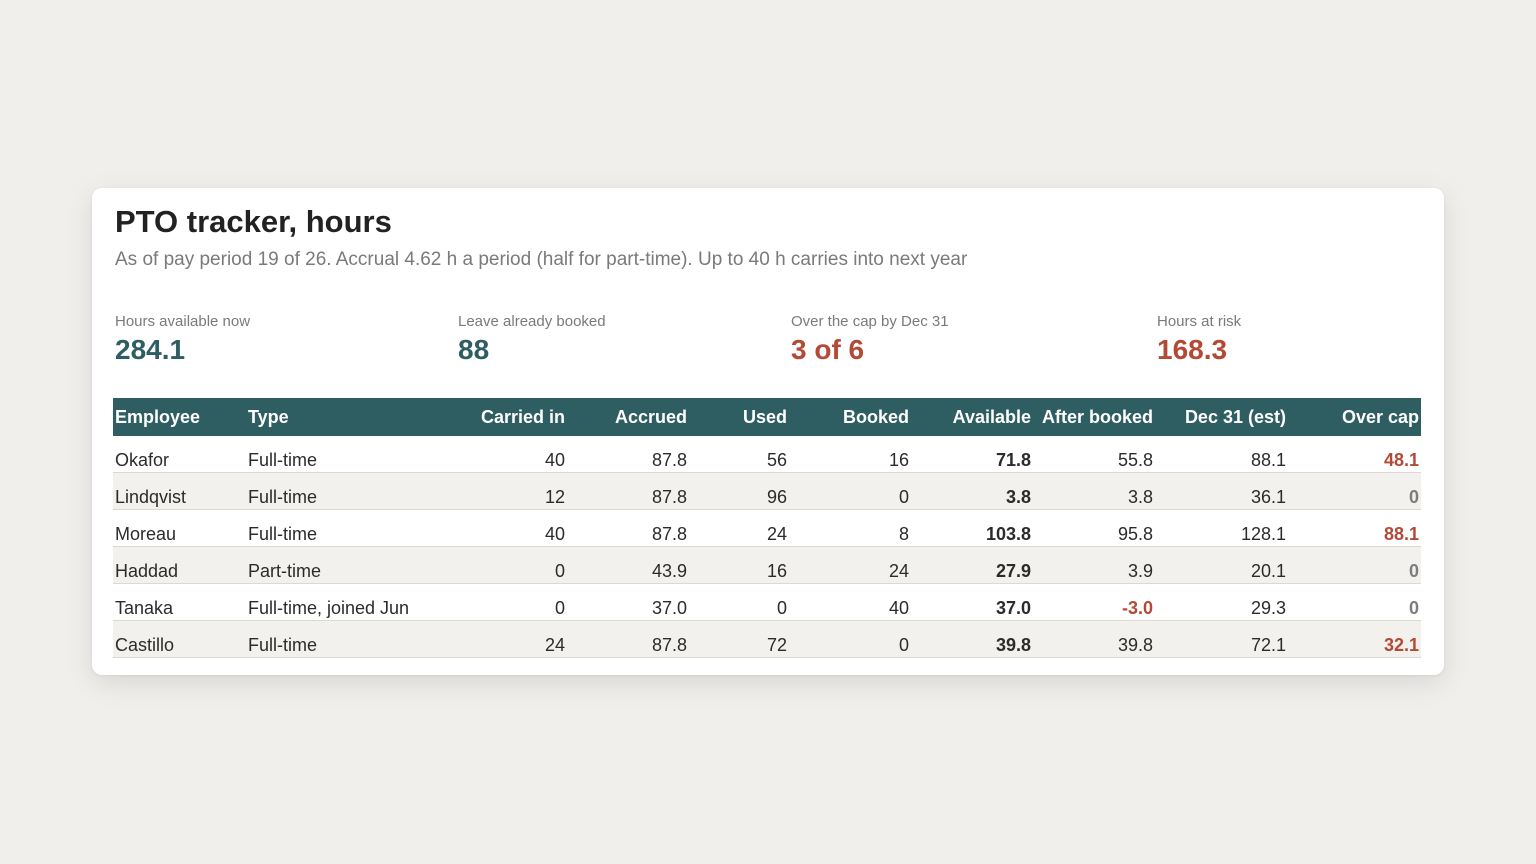  I want to click on kpi-hours-available: Hours available now 284.1, so click(182, 339).